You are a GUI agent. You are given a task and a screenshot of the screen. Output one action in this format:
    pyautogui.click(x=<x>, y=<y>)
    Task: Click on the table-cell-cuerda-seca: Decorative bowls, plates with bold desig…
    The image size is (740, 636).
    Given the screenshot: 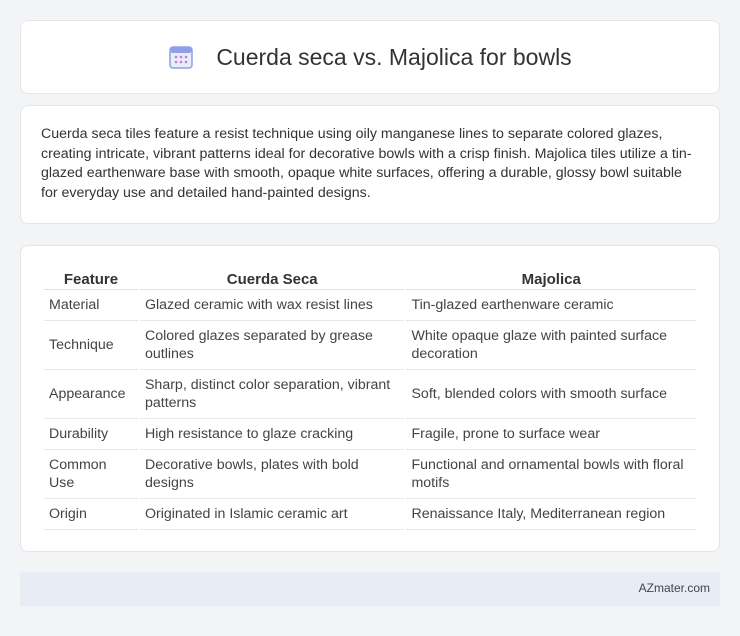 What is the action you would take?
    pyautogui.click(x=272, y=474)
    